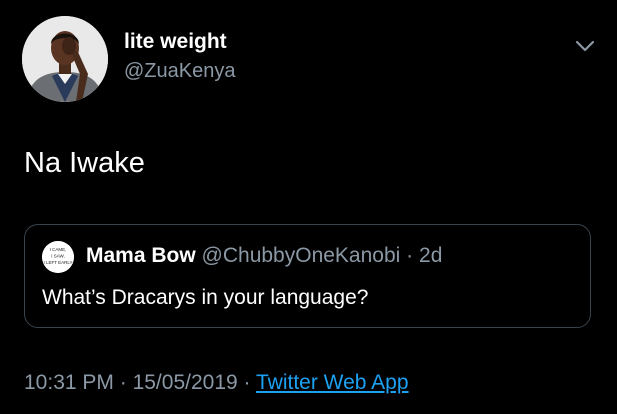 This screenshot has height=414, width=617. I want to click on author-display-name: lite weight, so click(175, 42).